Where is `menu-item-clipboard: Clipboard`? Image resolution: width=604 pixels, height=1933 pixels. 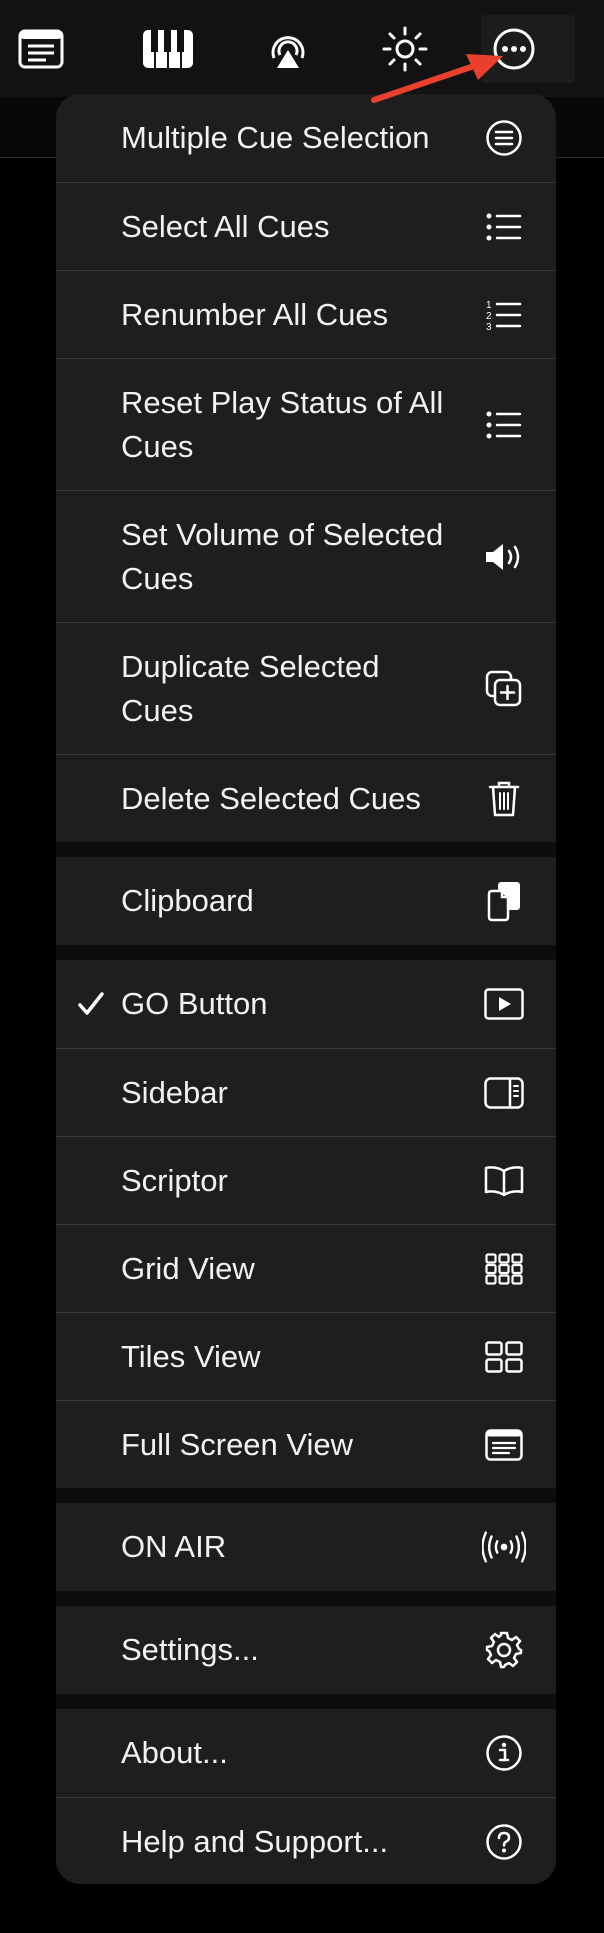
menu-item-clipboard: Clipboard is located at coordinates (306, 901).